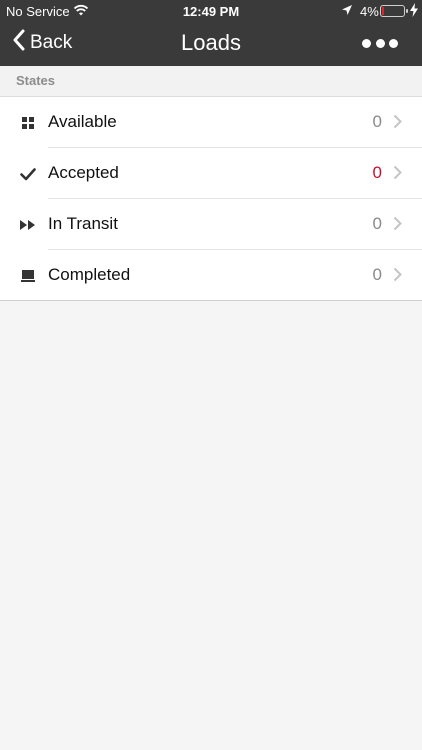 This screenshot has width=422, height=750. I want to click on clock: 12:49 PM, so click(211, 11).